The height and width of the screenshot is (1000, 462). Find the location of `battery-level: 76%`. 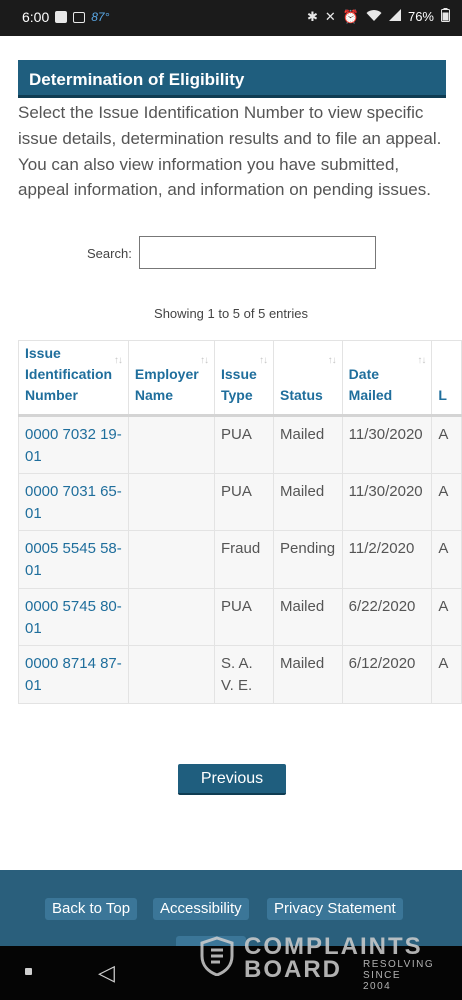

battery-level: 76% is located at coordinates (420, 16).